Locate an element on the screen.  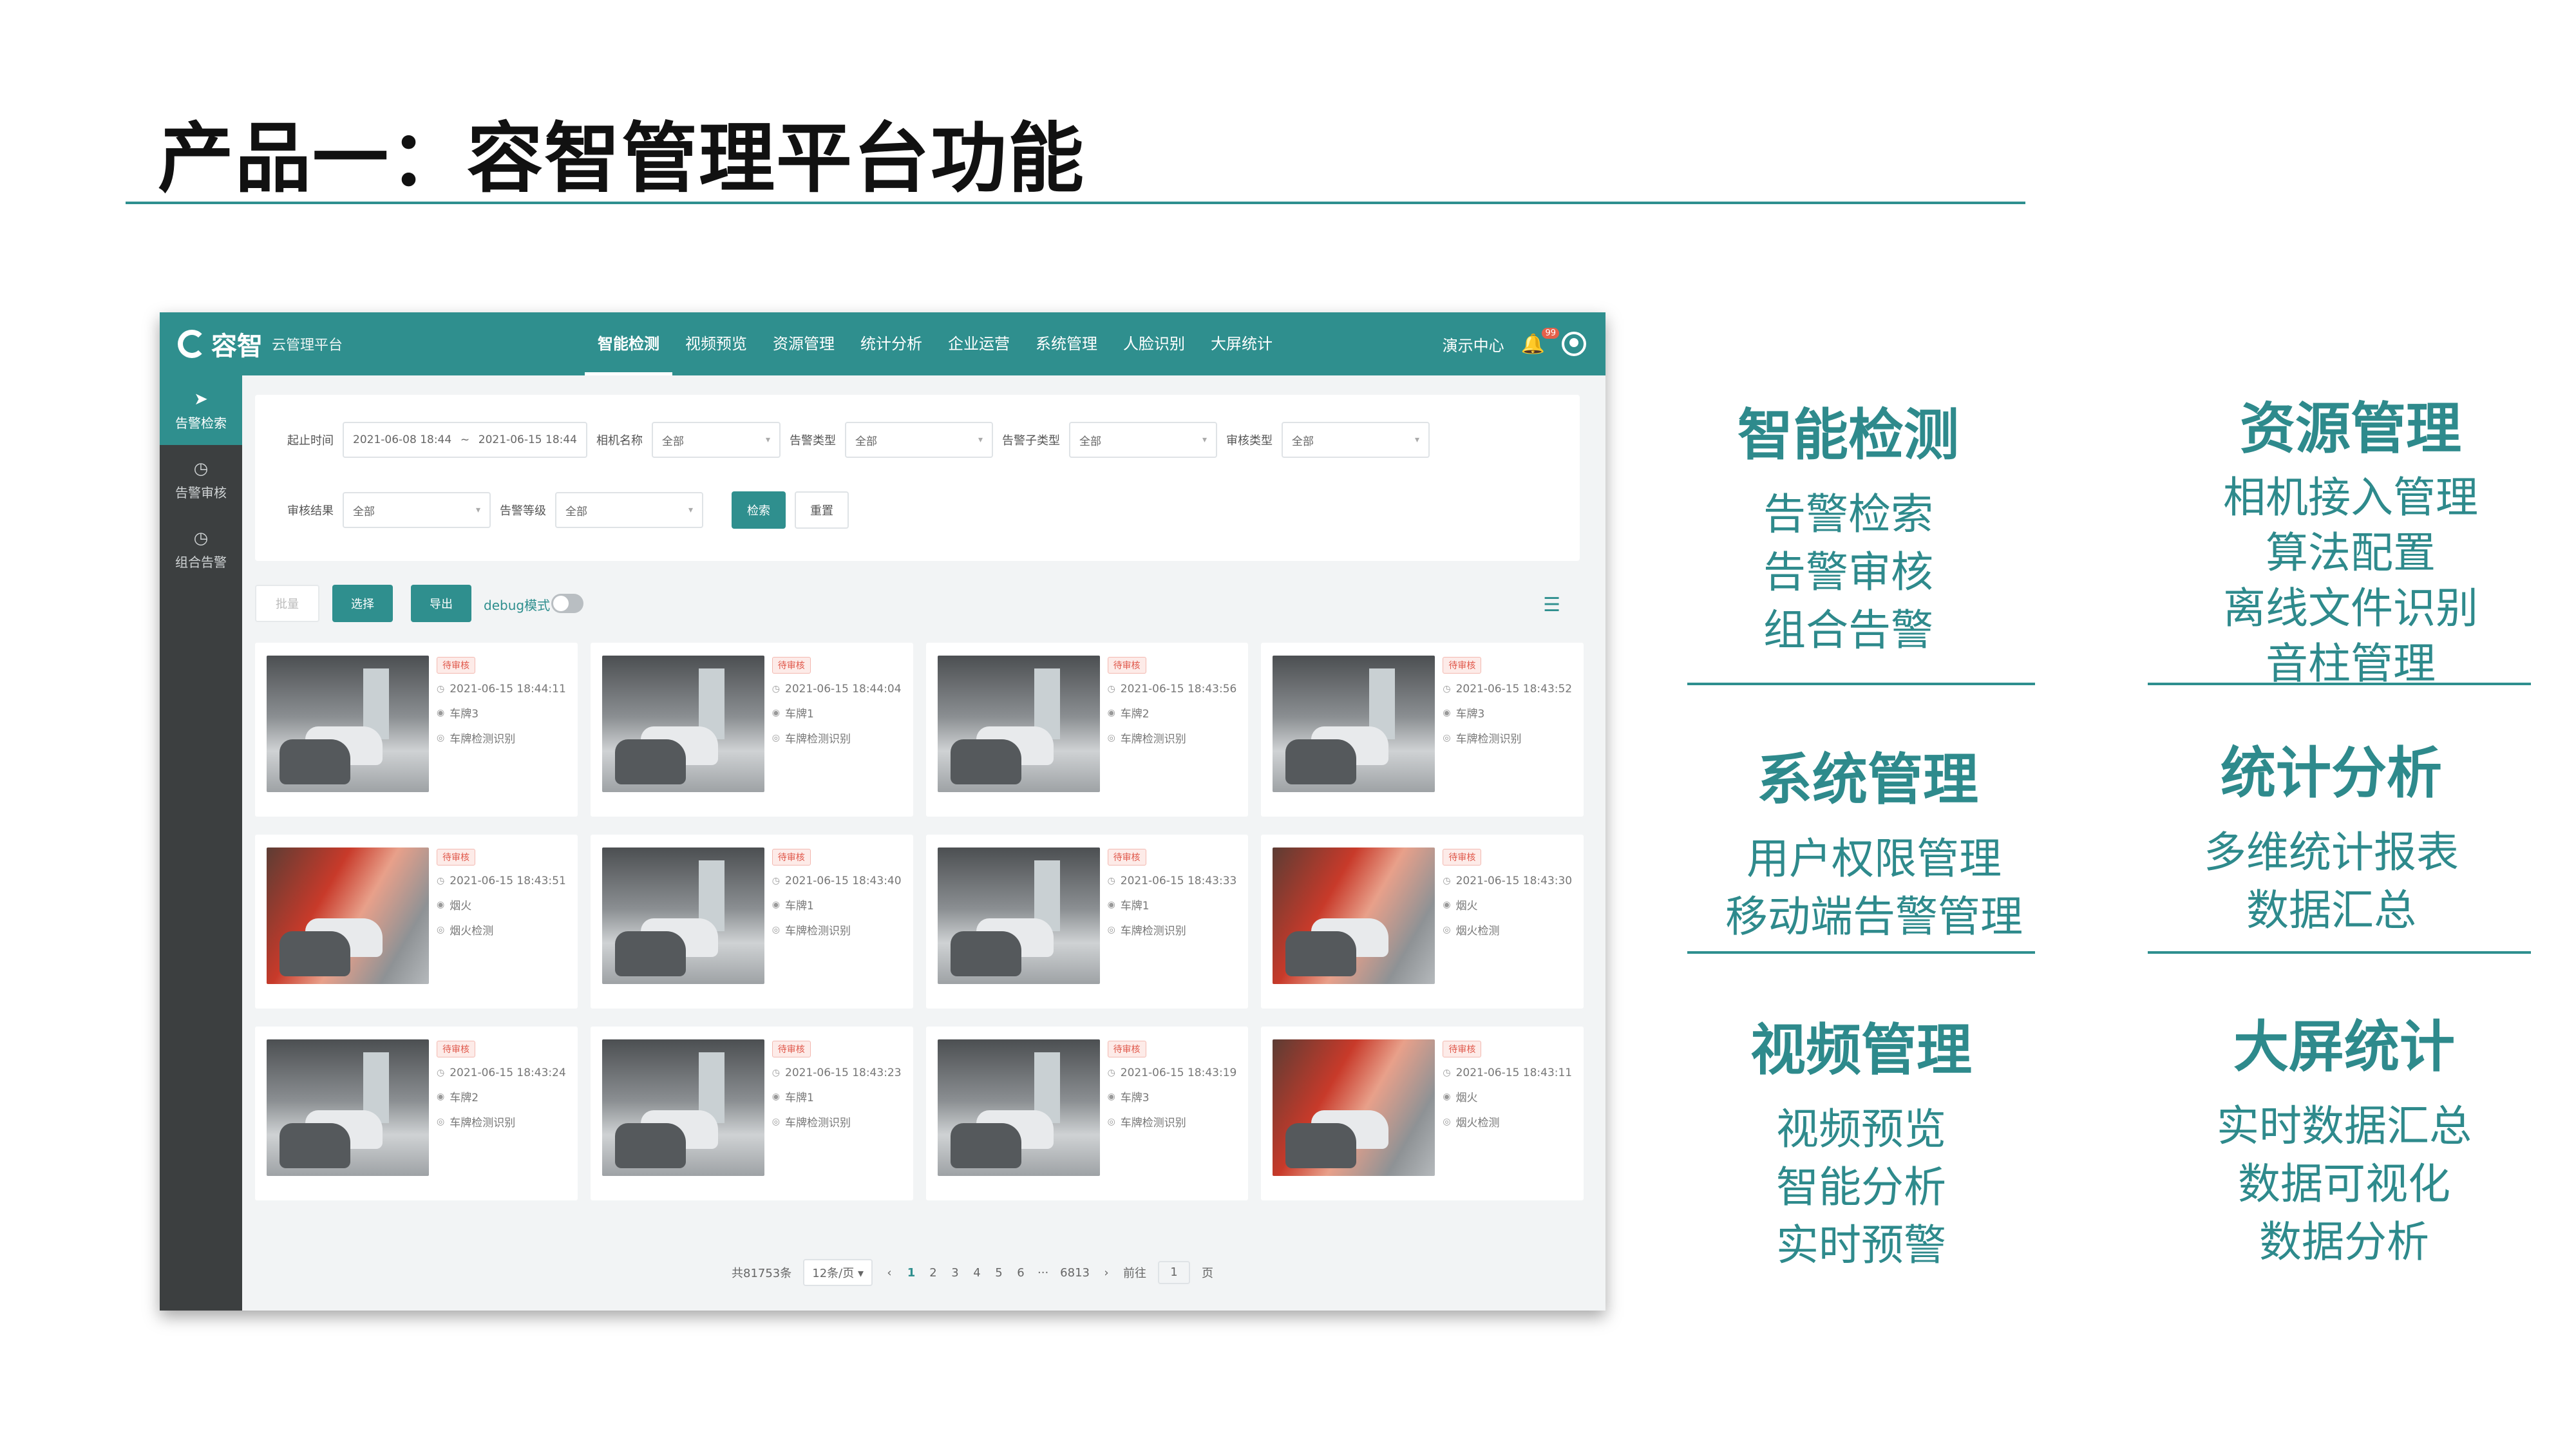
bell-icon: 🔔 99 is located at coordinates (1540, 341).